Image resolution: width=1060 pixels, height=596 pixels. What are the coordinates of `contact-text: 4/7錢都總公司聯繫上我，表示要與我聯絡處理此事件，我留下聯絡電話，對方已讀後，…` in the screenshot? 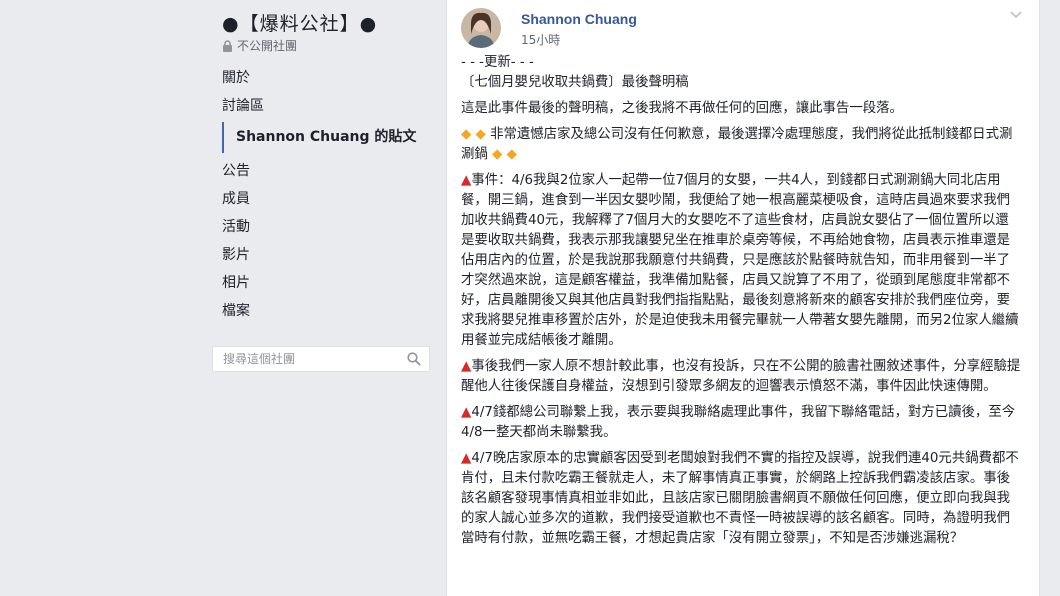 It's located at (738, 422).